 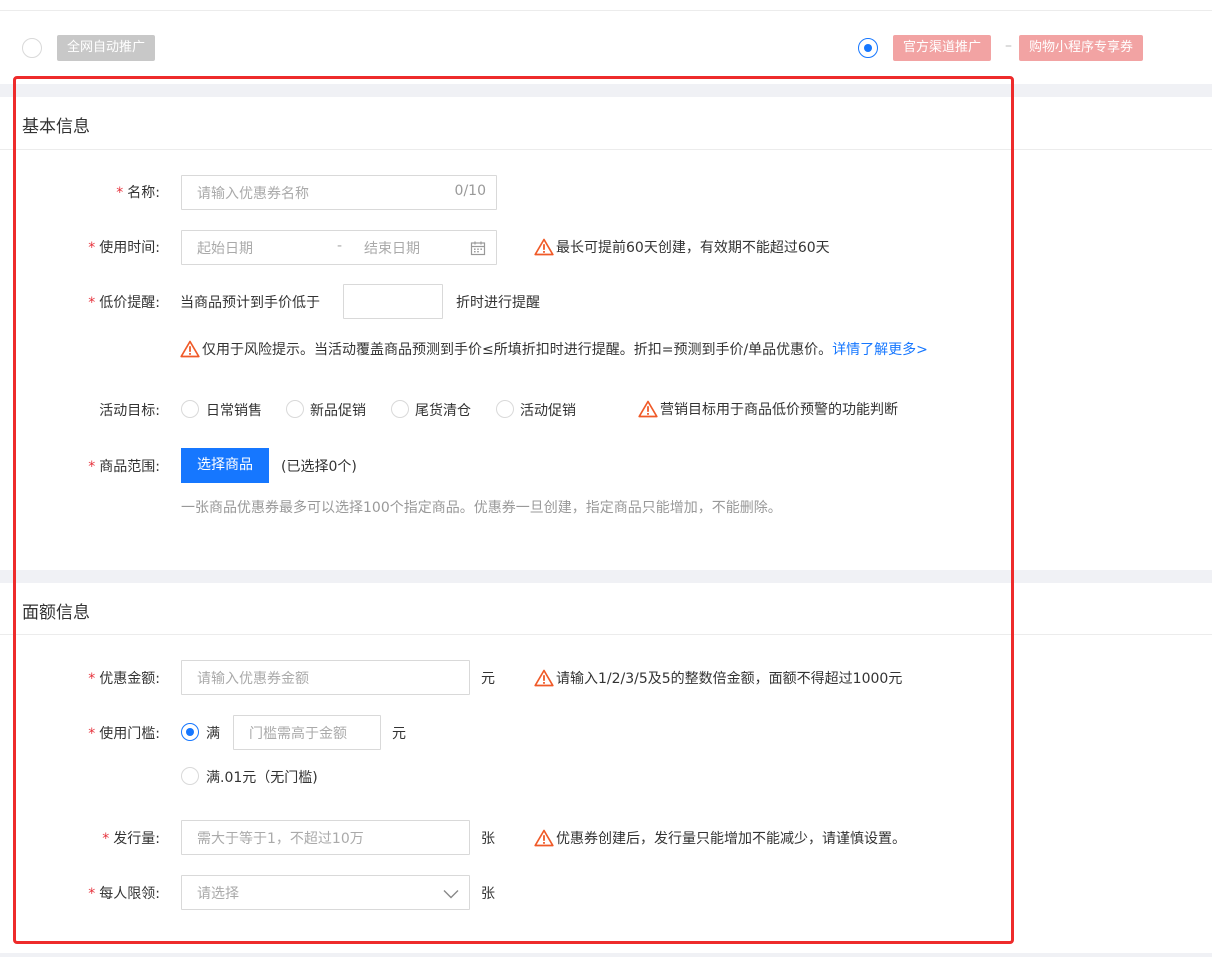 I want to click on goal-option-new: 新品促销, so click(x=338, y=410).